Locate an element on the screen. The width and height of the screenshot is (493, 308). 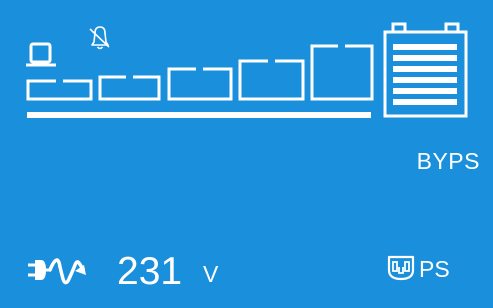
input-voltage-unit: V is located at coordinates (211, 274).